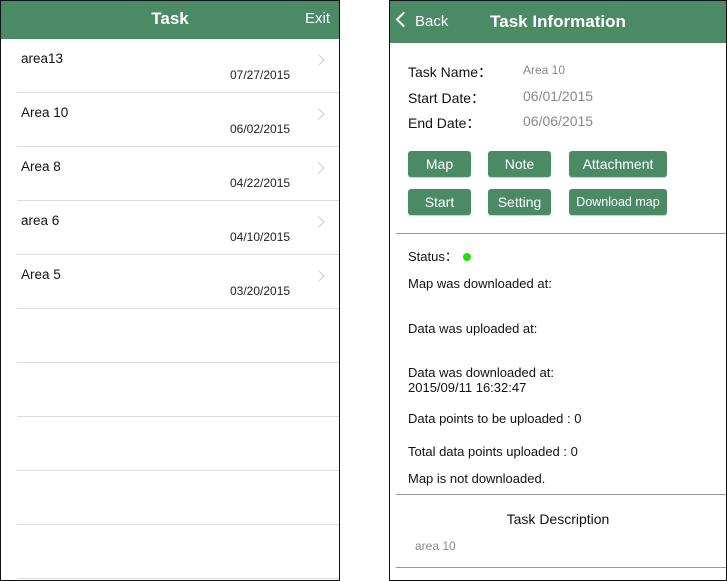  I want to click on map-download-status: Map is not downloaded., so click(477, 478).